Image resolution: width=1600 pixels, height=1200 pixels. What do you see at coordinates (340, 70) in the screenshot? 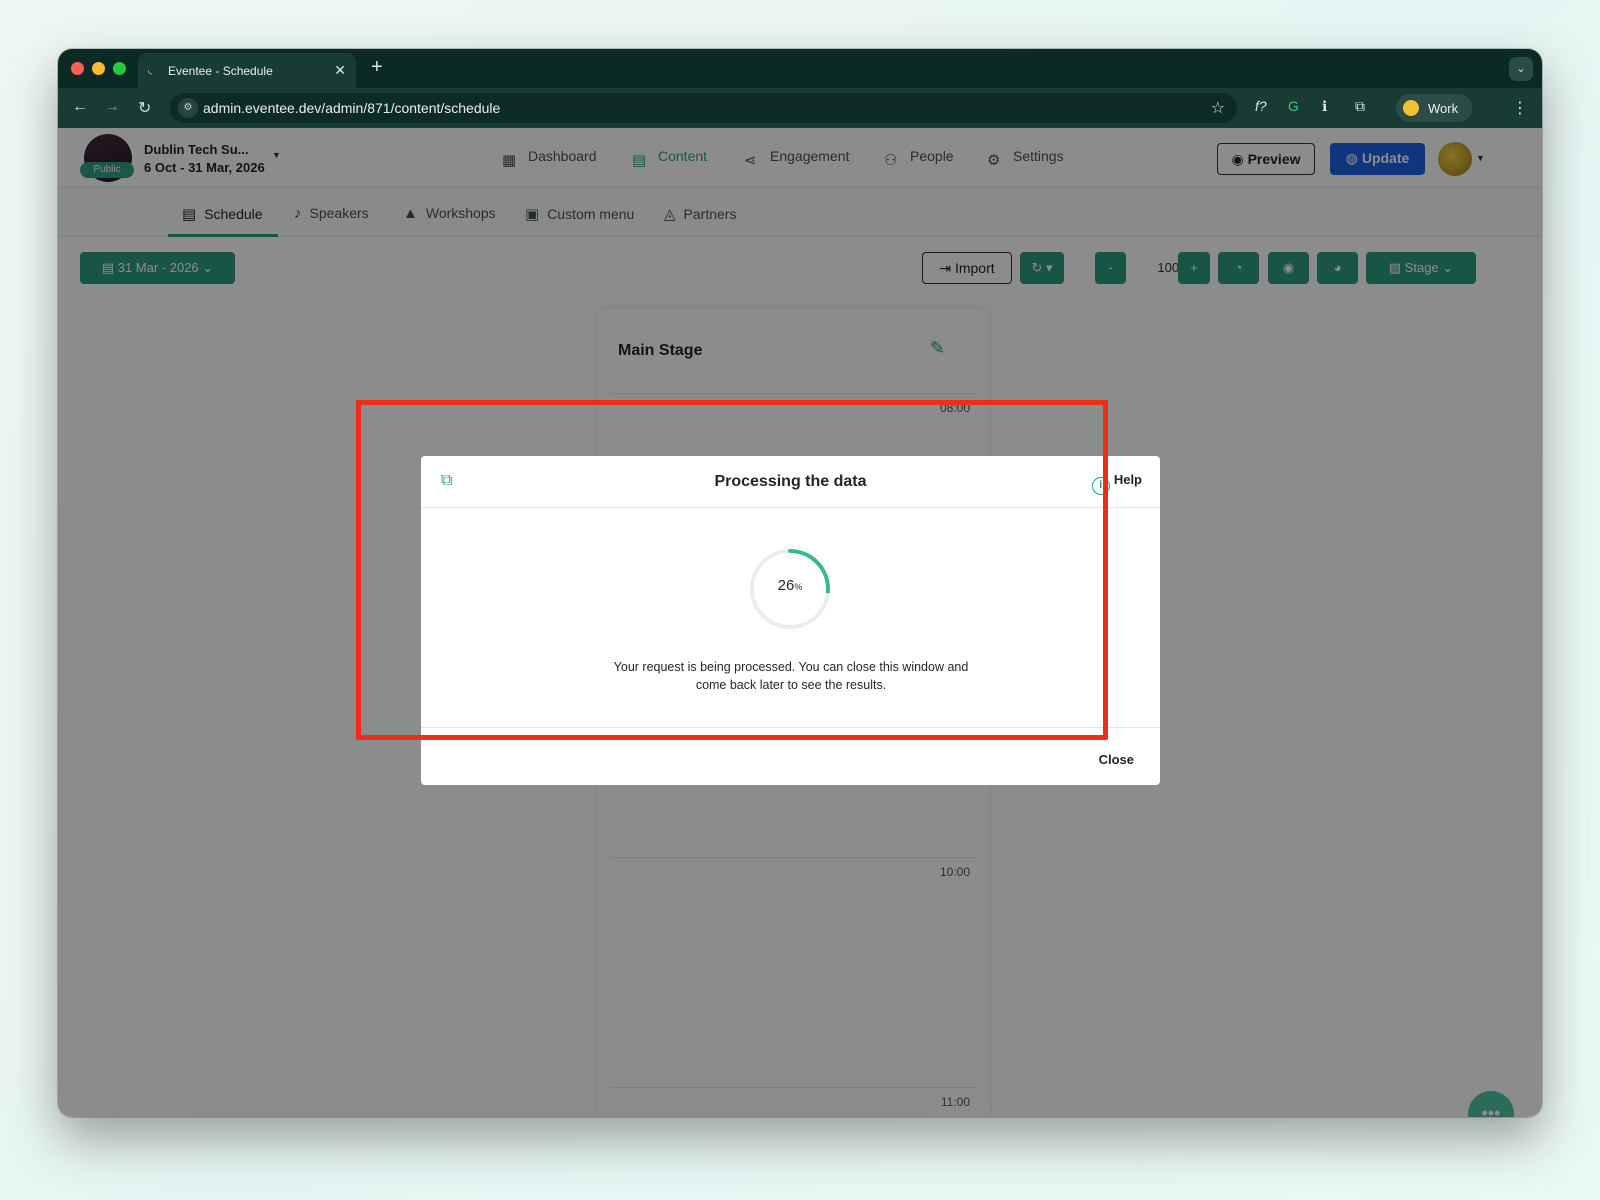
I see `close-tab-icon: ✕` at bounding box center [340, 70].